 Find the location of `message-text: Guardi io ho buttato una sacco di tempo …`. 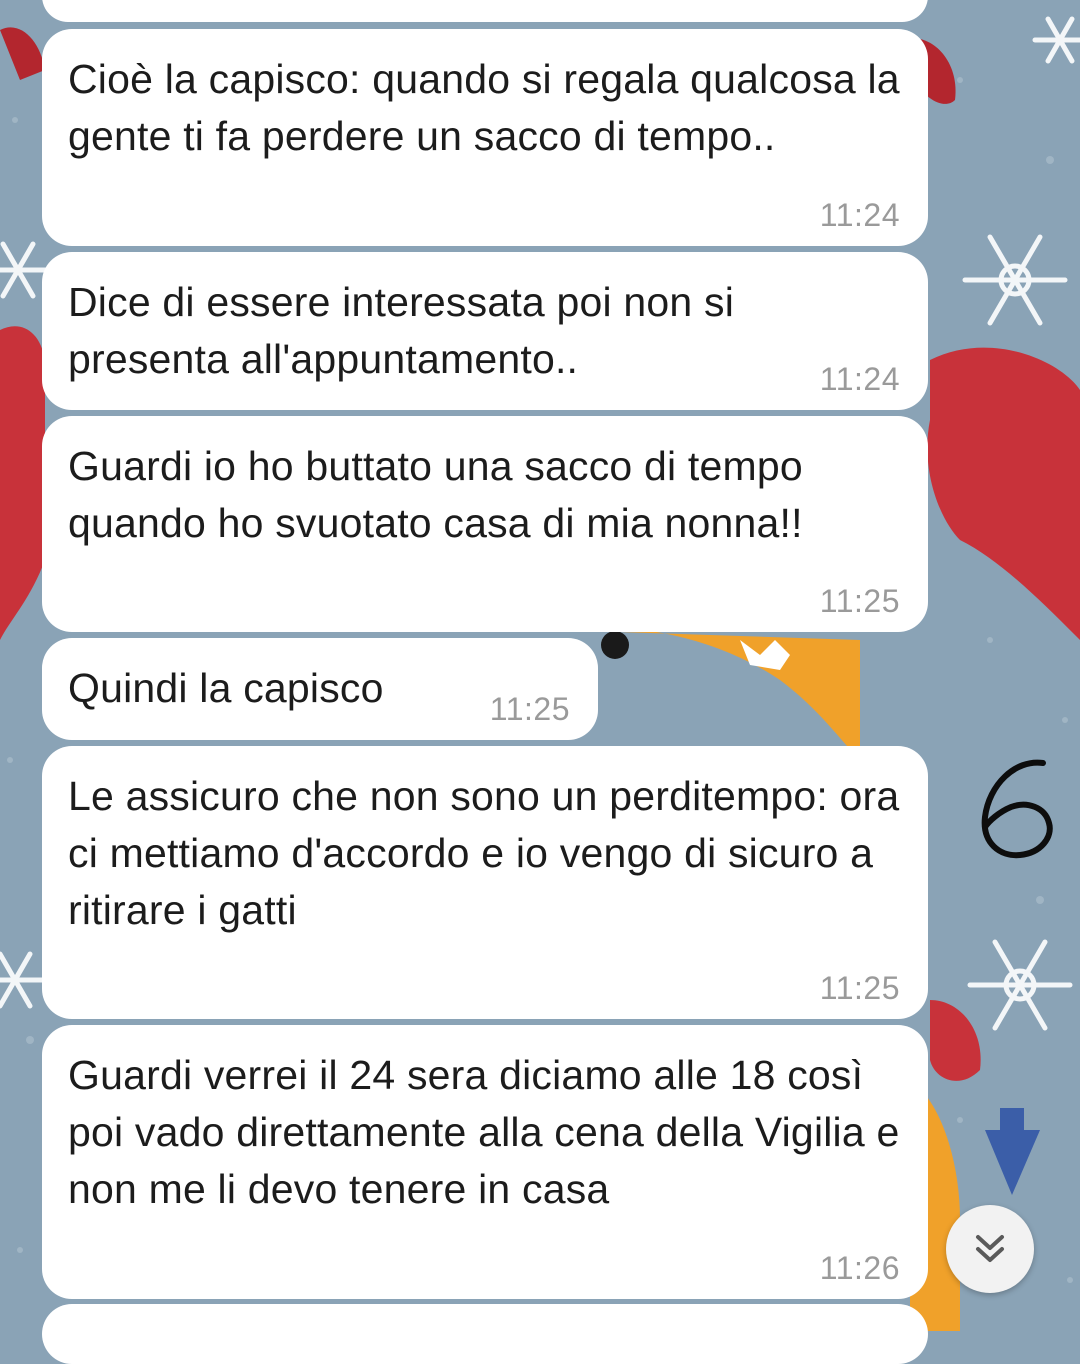

message-text: Guardi io ho buttato una sacco di tempo … is located at coordinates (441, 494).